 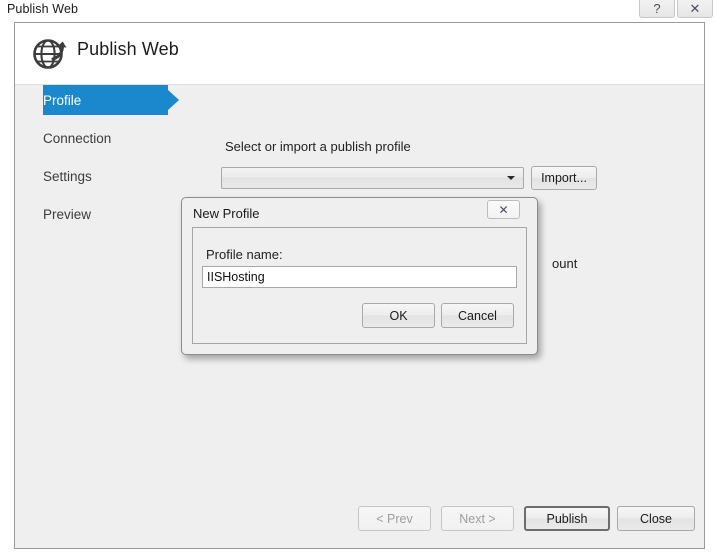 What do you see at coordinates (173, 100) in the screenshot?
I see `sidebar-selection-arrow-icon` at bounding box center [173, 100].